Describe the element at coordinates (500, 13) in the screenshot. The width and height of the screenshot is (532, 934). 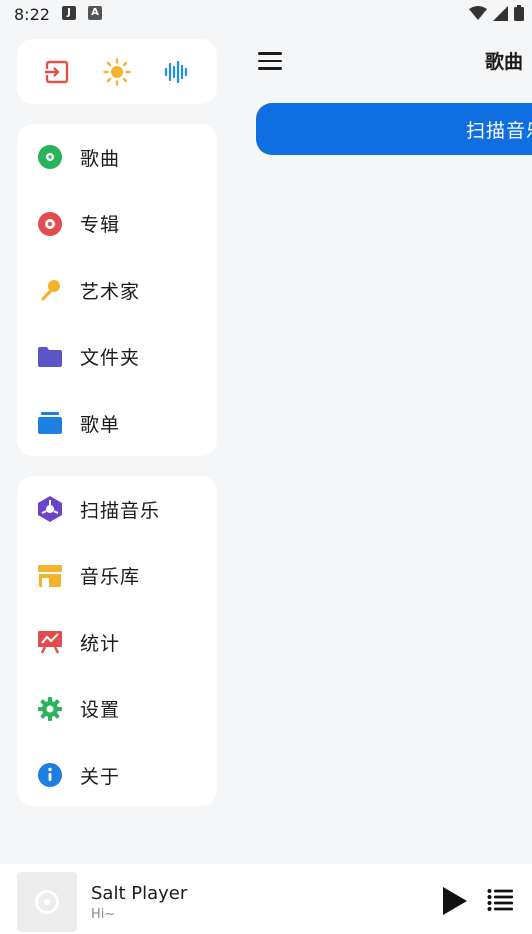
I see `signal-icon` at that location.